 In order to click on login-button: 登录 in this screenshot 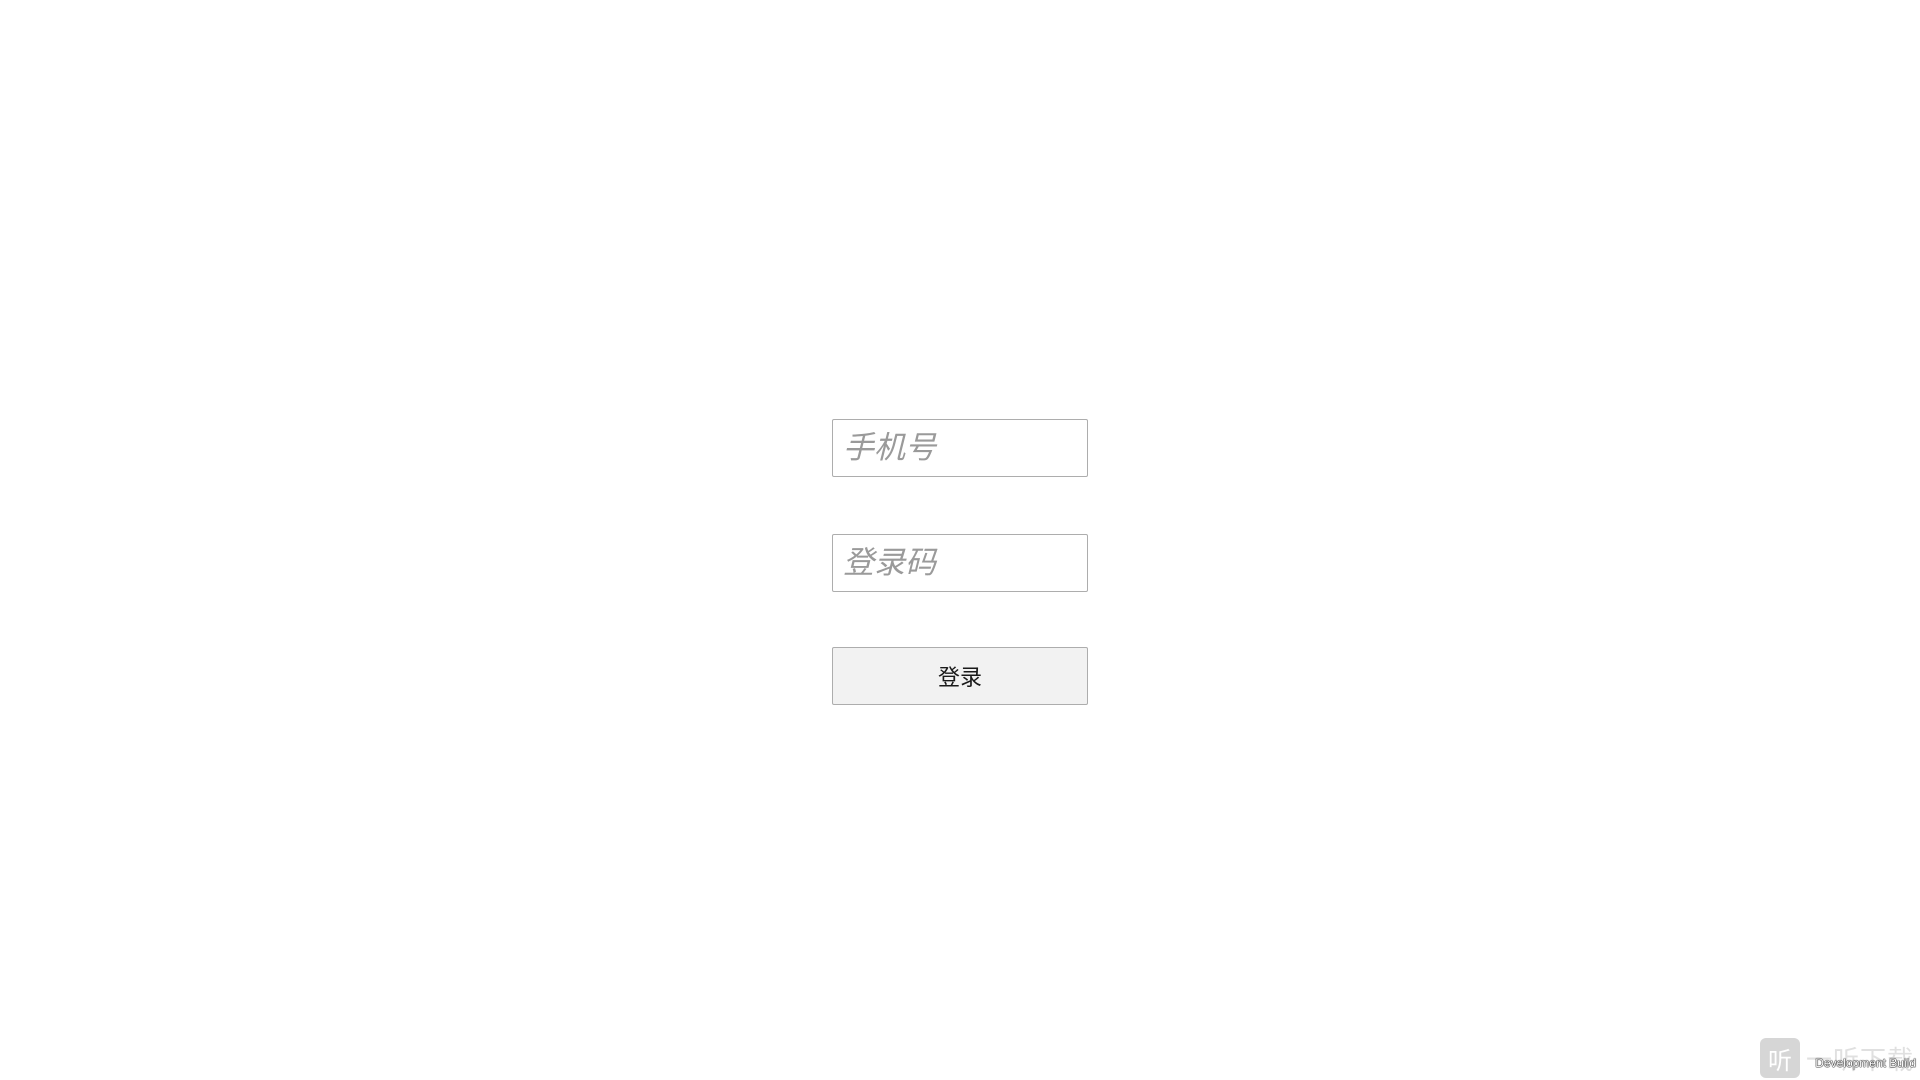, I will do `click(960, 676)`.